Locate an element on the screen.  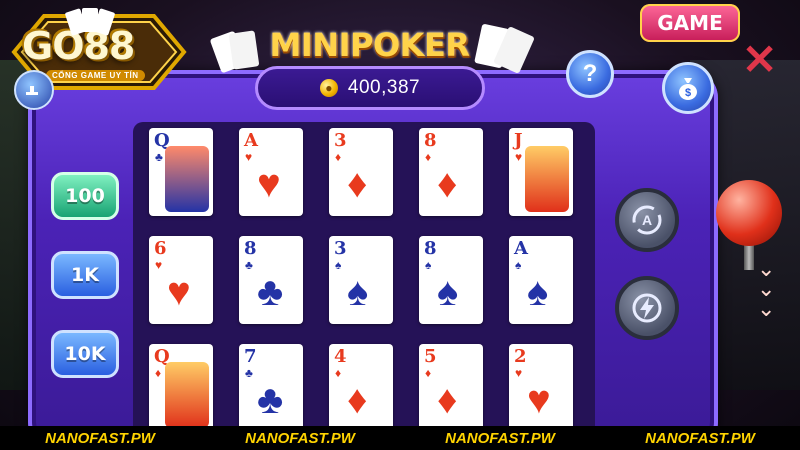
playing-card: A ♠ ♠ is located at coordinates (541, 280).